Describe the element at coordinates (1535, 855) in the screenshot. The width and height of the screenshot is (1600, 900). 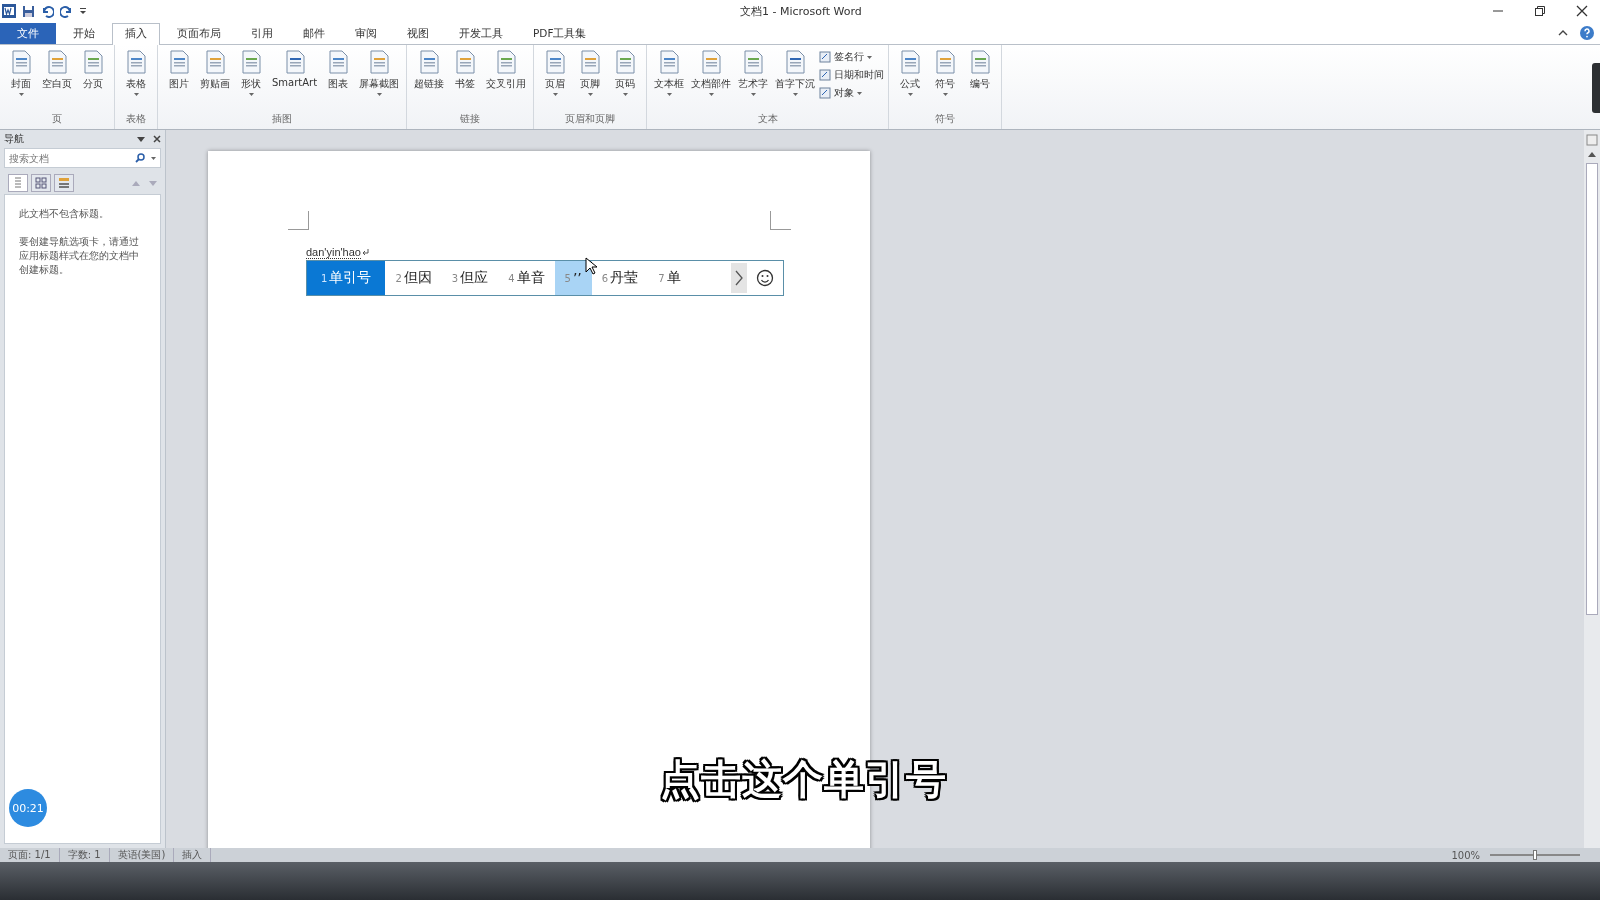
I see `slider-thumb` at that location.